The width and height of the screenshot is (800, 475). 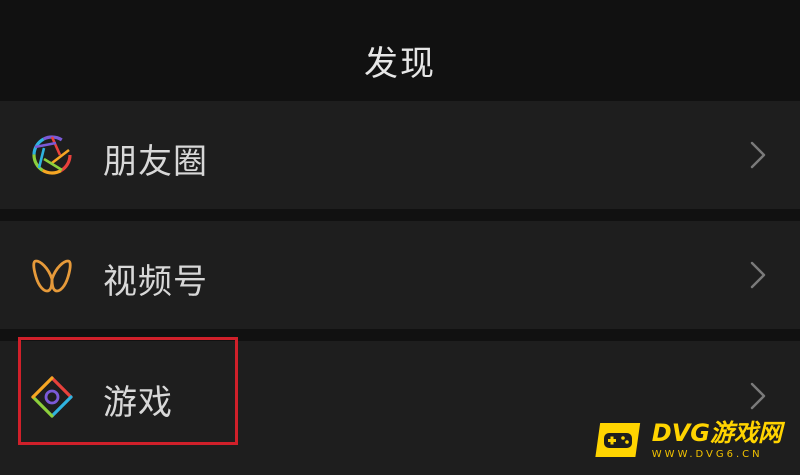 What do you see at coordinates (707, 454) in the screenshot?
I see `watermark-subtitle: WWW.DVG6.CN` at bounding box center [707, 454].